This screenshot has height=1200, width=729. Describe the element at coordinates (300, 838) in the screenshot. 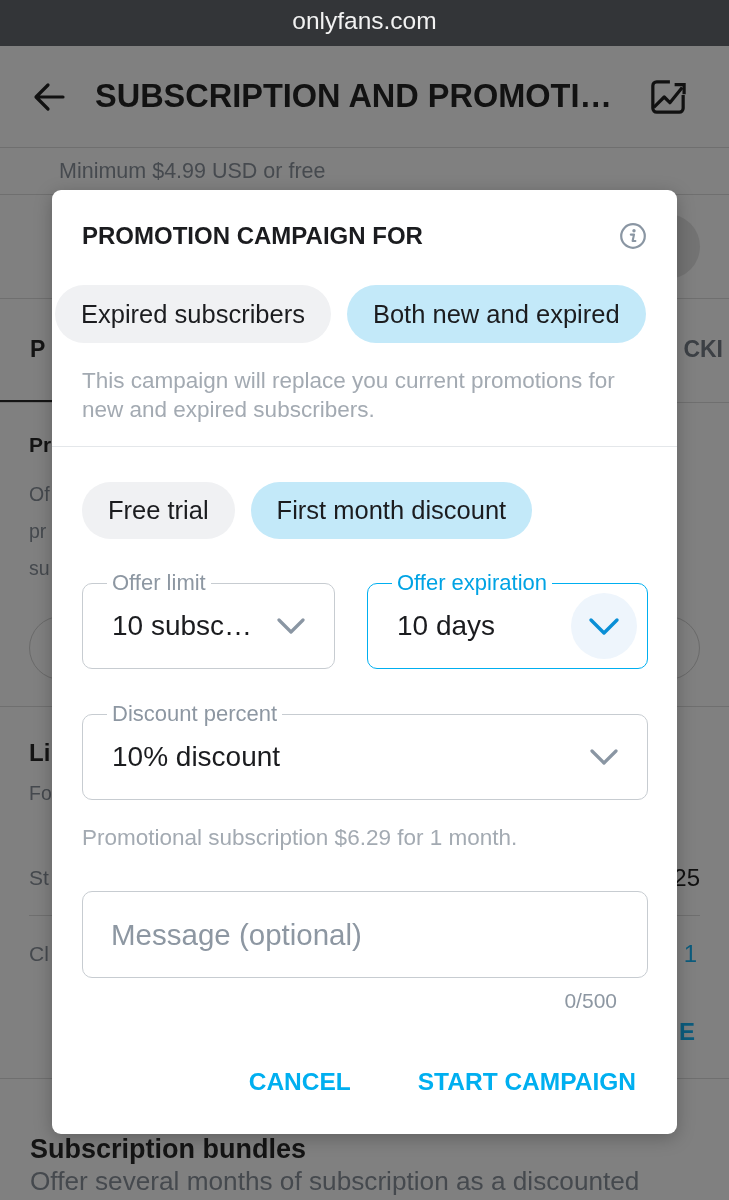

I see `promotion-summary: Promotional subscription $6.29 for 1 month.` at that location.